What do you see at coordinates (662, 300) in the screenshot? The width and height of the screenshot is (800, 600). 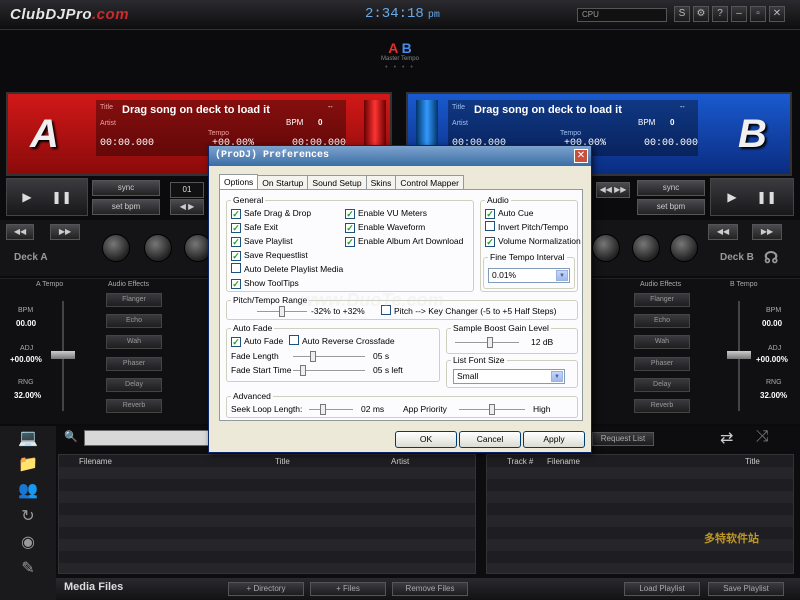 I see `deck-b-fx-flanger: Flanger` at bounding box center [662, 300].